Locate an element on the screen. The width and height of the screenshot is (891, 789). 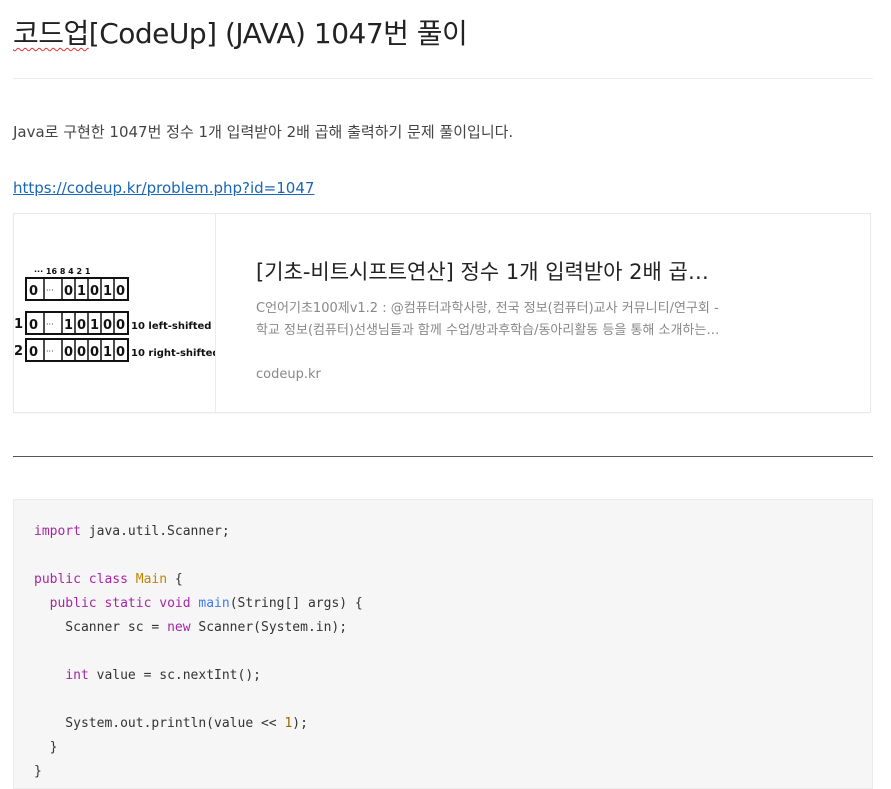
post-title: 코드업[CodeUp] (JAVA) 1047번 풀이 is located at coordinates (240, 32).